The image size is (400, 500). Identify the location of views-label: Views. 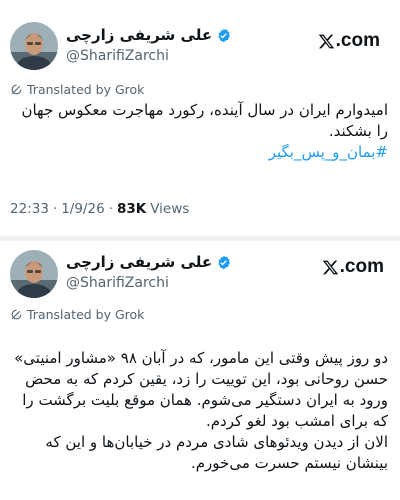
(170, 209).